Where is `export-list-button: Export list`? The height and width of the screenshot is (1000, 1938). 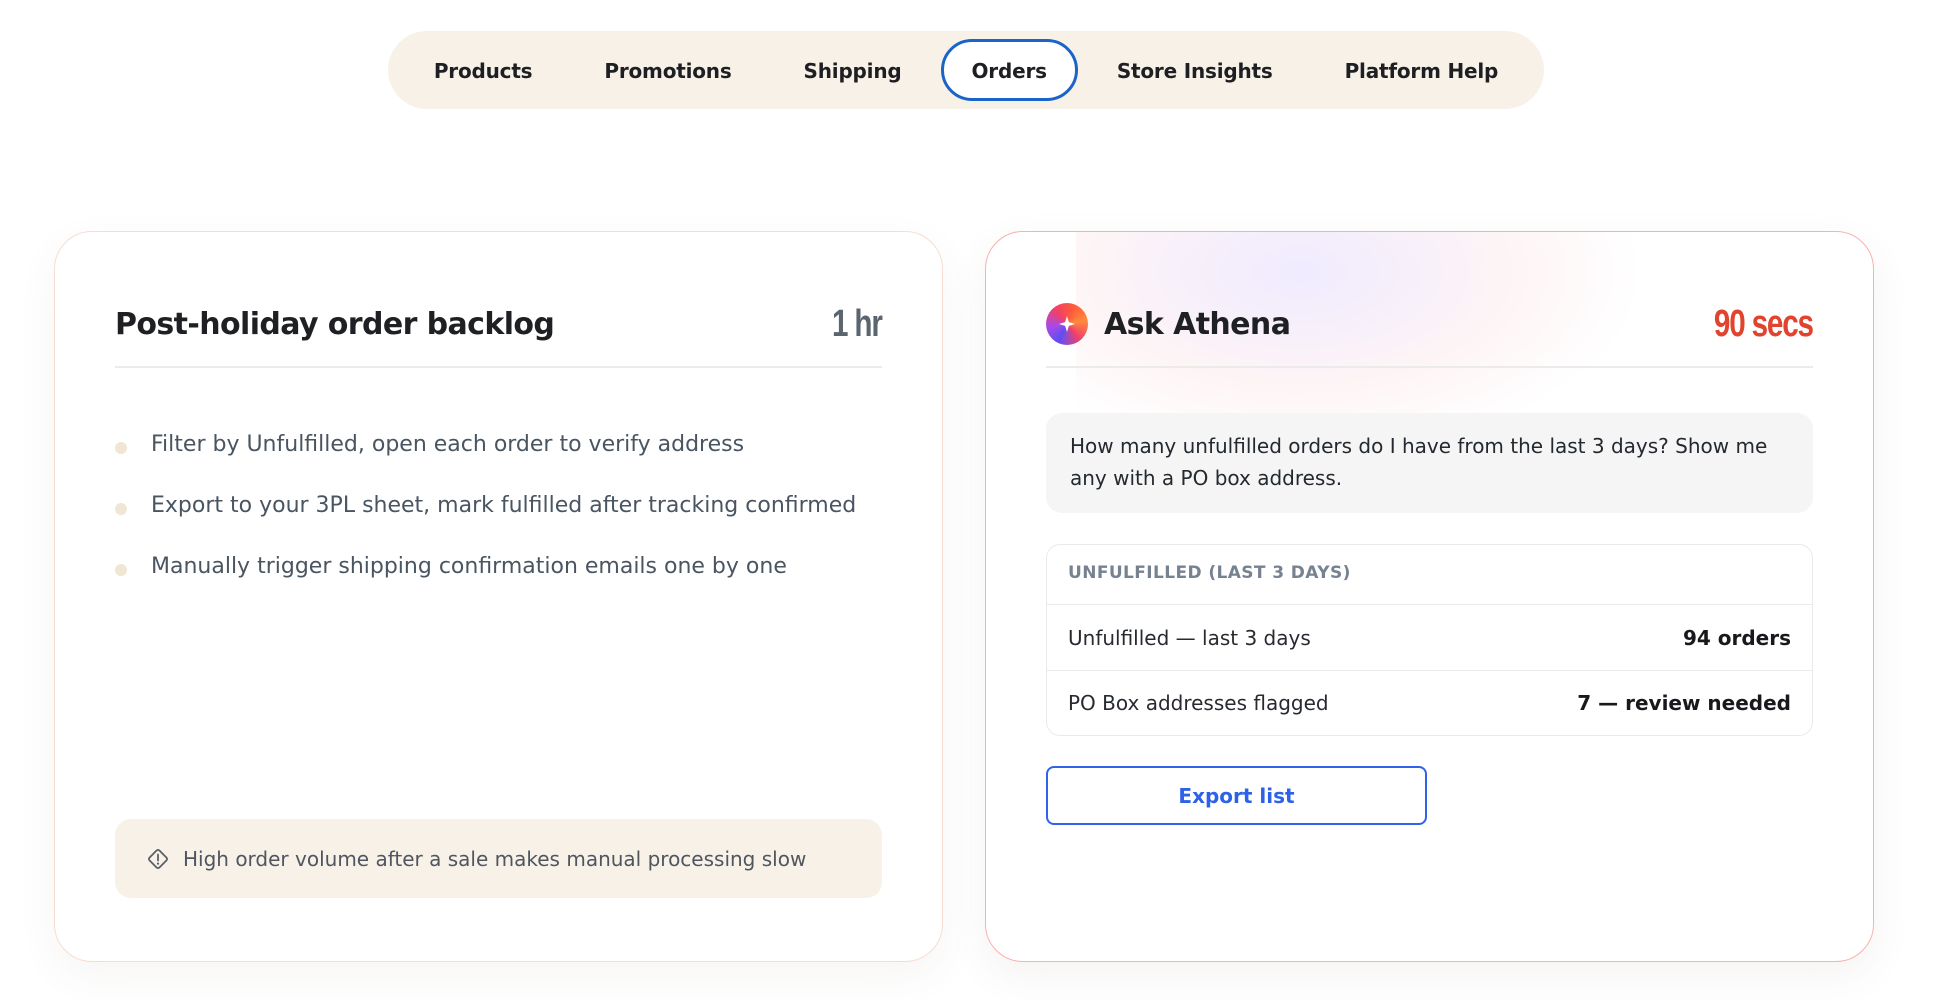
export-list-button: Export list is located at coordinates (1236, 795).